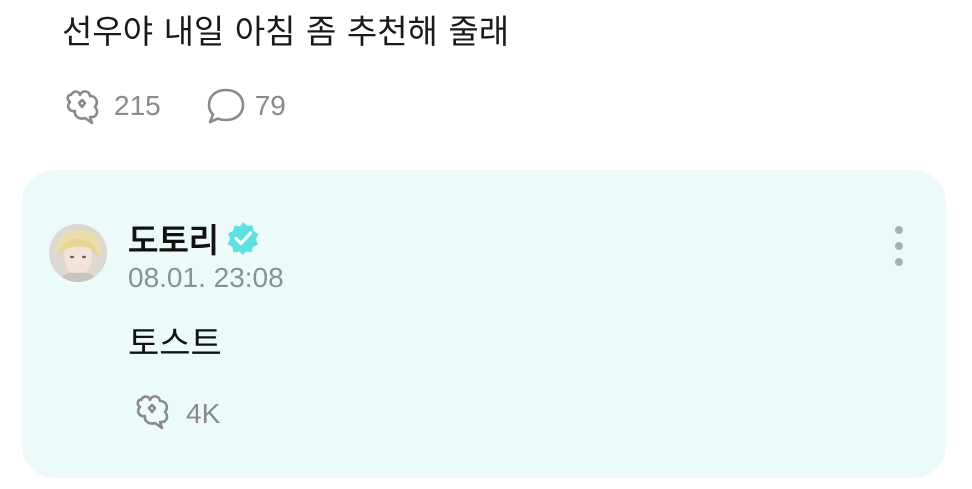 This screenshot has height=489, width=972. What do you see at coordinates (174, 106) in the screenshot?
I see `post-stats: 215 79` at bounding box center [174, 106].